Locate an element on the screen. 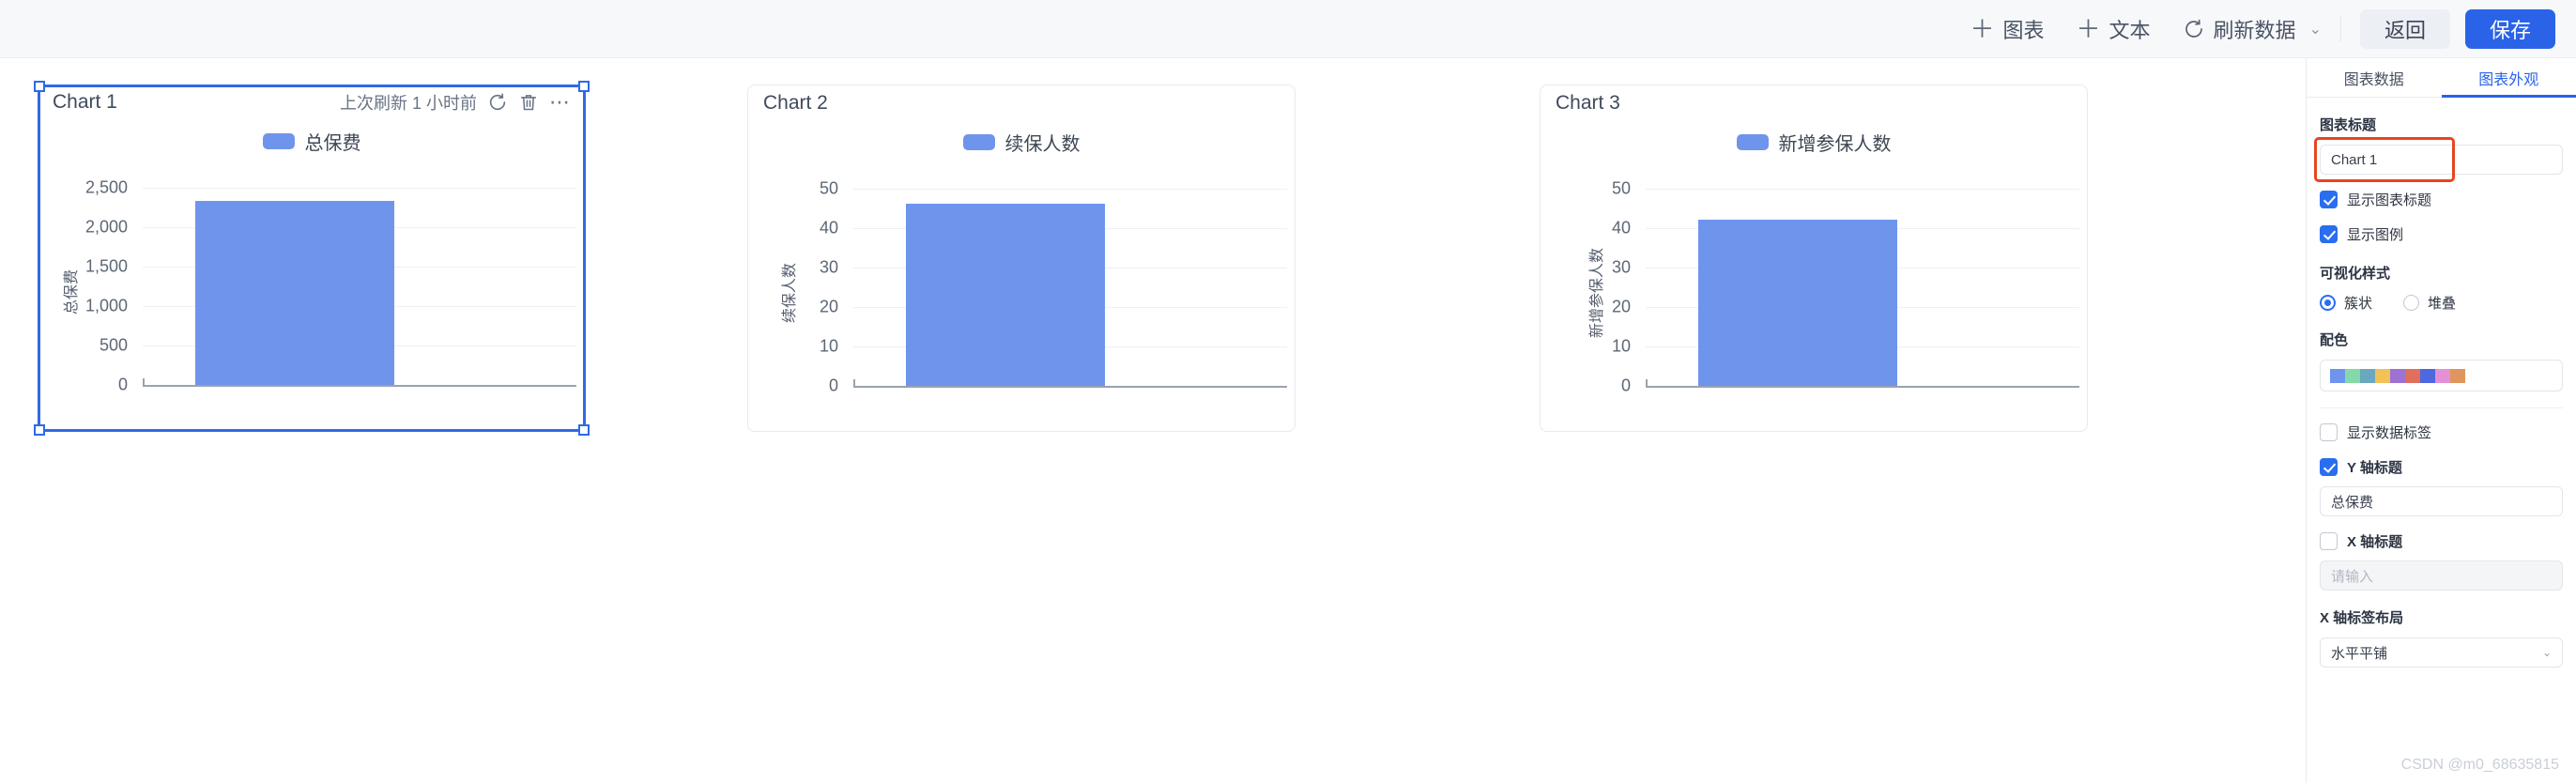  show-legend-checkbox-row: 显示图例 is located at coordinates (2442, 234).